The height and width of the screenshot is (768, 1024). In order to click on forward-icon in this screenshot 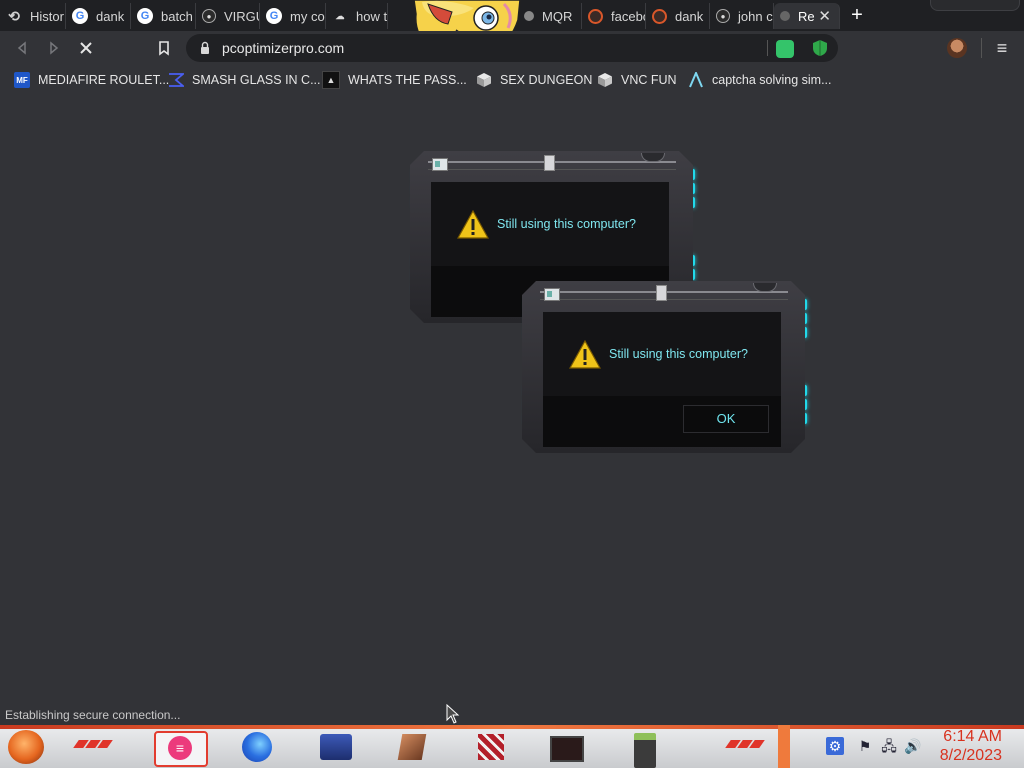, I will do `click(54, 48)`.